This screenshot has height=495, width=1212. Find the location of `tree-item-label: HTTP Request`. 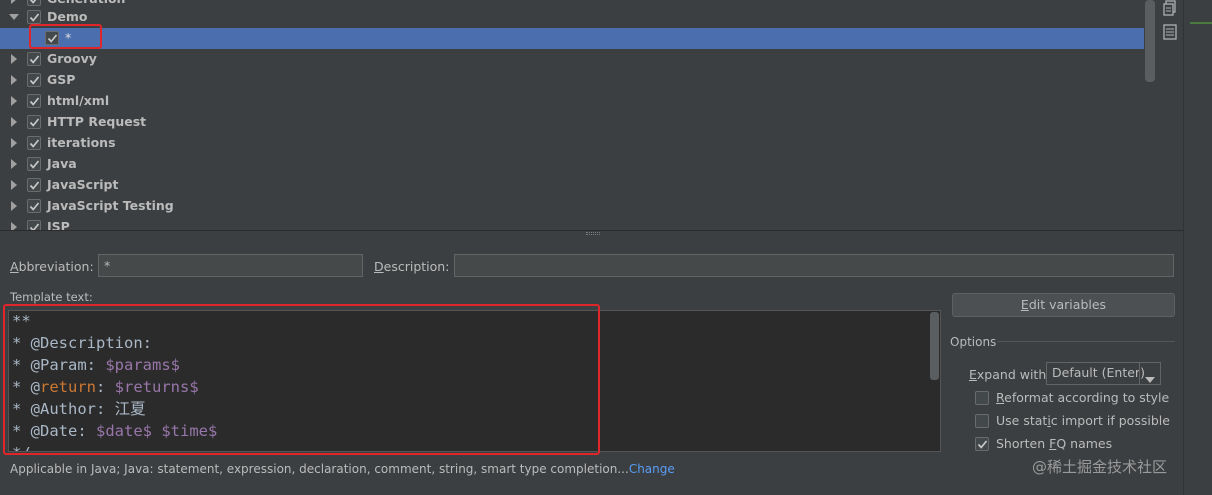

tree-item-label: HTTP Request is located at coordinates (97, 121).